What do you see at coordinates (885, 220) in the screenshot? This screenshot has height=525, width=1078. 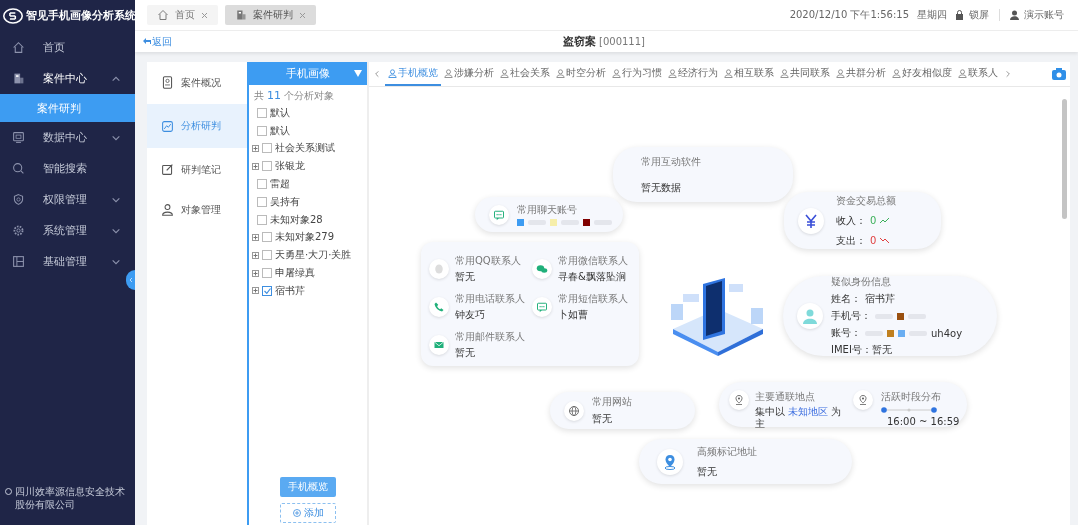 I see `trend-up-icon` at bounding box center [885, 220].